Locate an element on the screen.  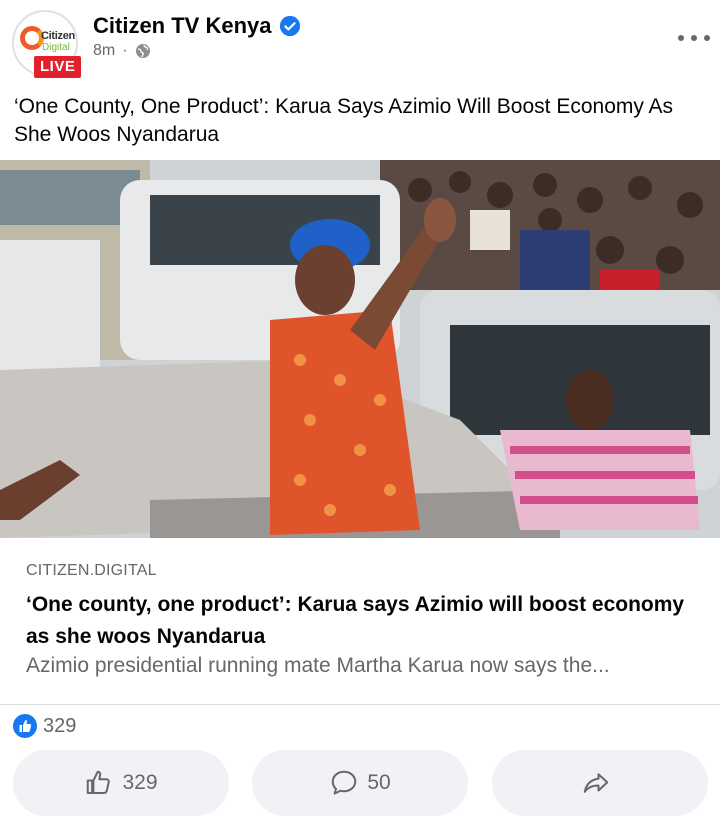
like-button: 329 is located at coordinates (121, 783).